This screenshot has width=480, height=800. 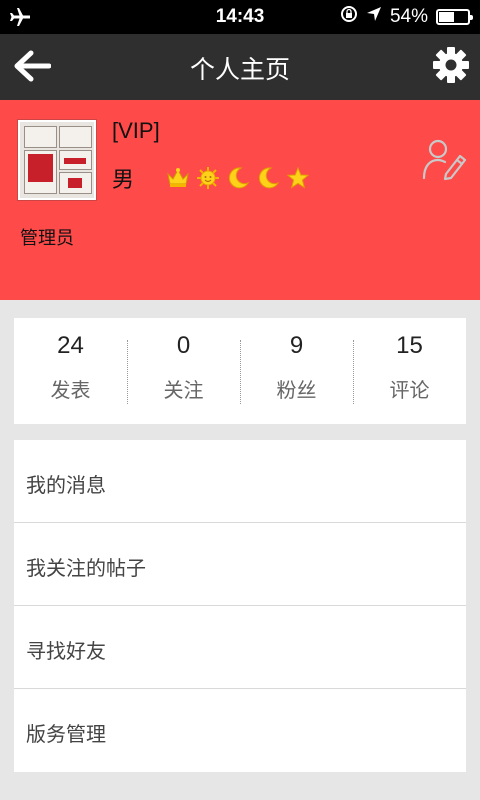 I want to click on settings-button, so click(x=451, y=67).